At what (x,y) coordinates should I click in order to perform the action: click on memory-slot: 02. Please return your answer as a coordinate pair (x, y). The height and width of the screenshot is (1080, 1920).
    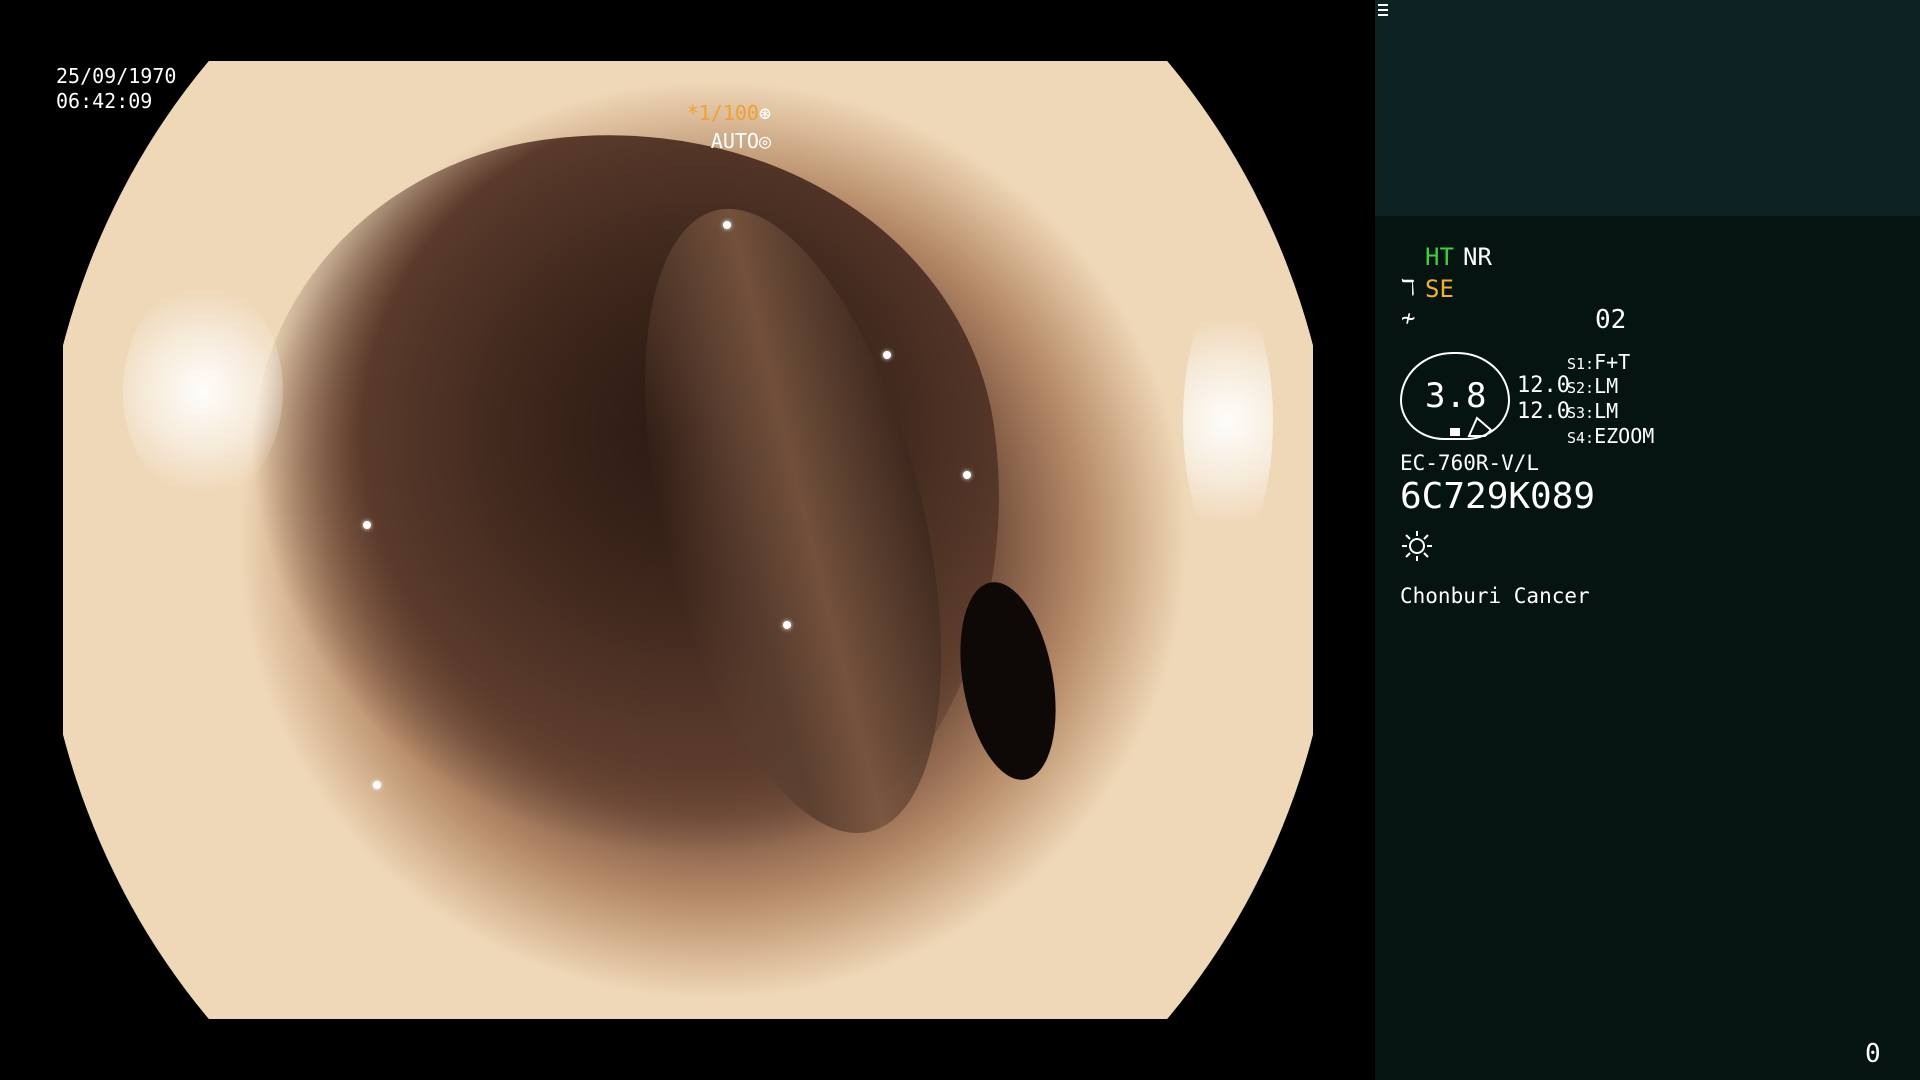
    Looking at the image, I should click on (1611, 320).